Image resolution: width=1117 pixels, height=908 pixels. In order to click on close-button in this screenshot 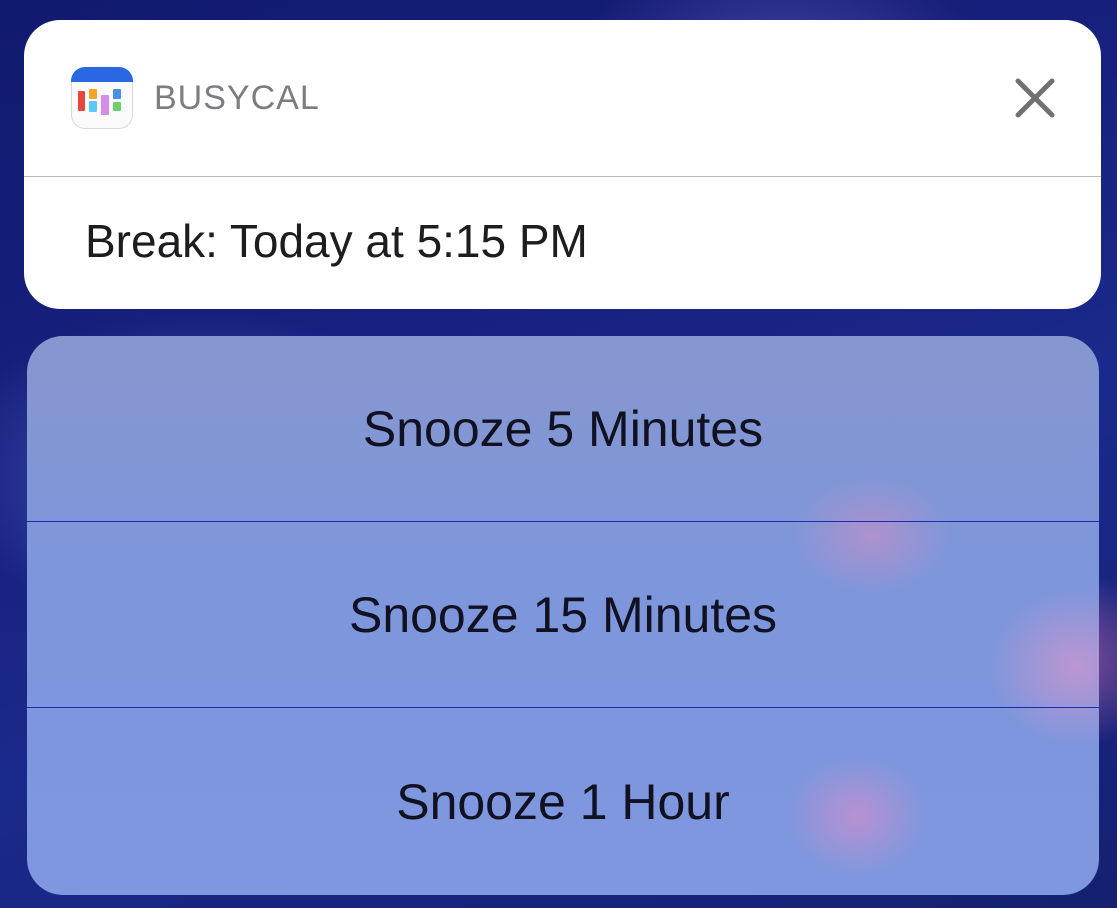, I will do `click(1035, 98)`.